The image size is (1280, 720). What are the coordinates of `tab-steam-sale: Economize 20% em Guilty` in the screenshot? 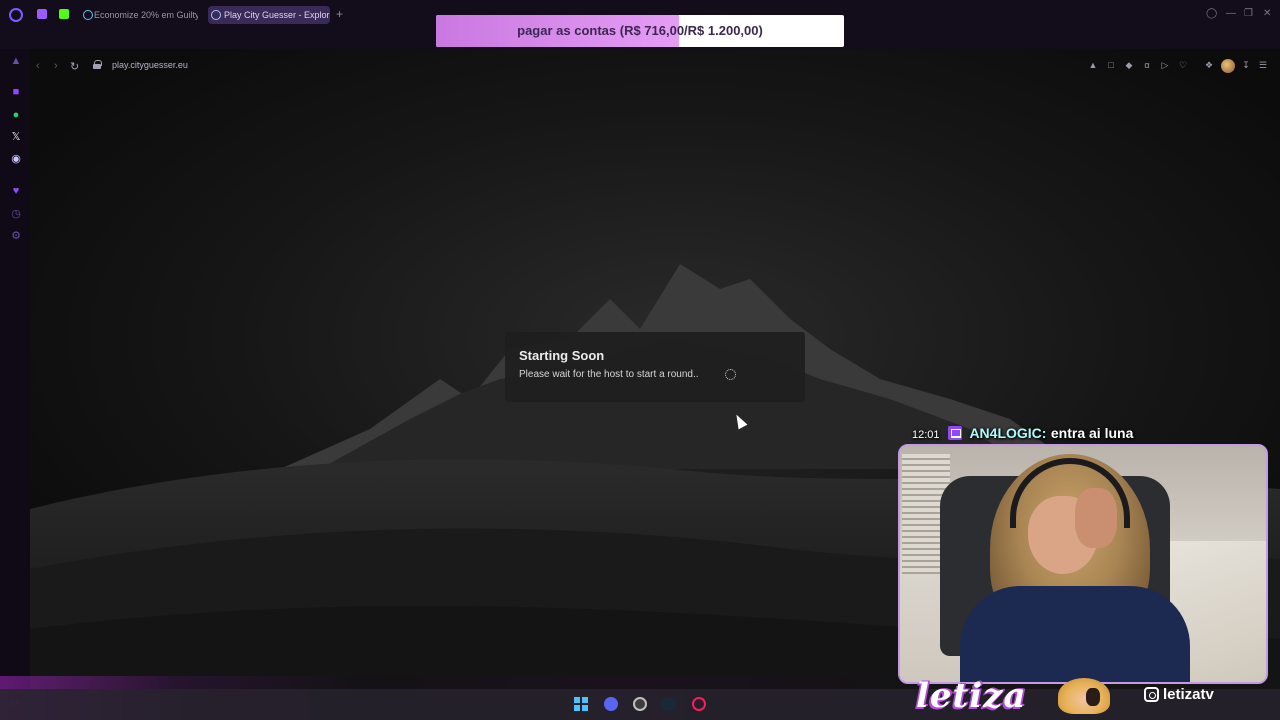 It's located at (139, 15).